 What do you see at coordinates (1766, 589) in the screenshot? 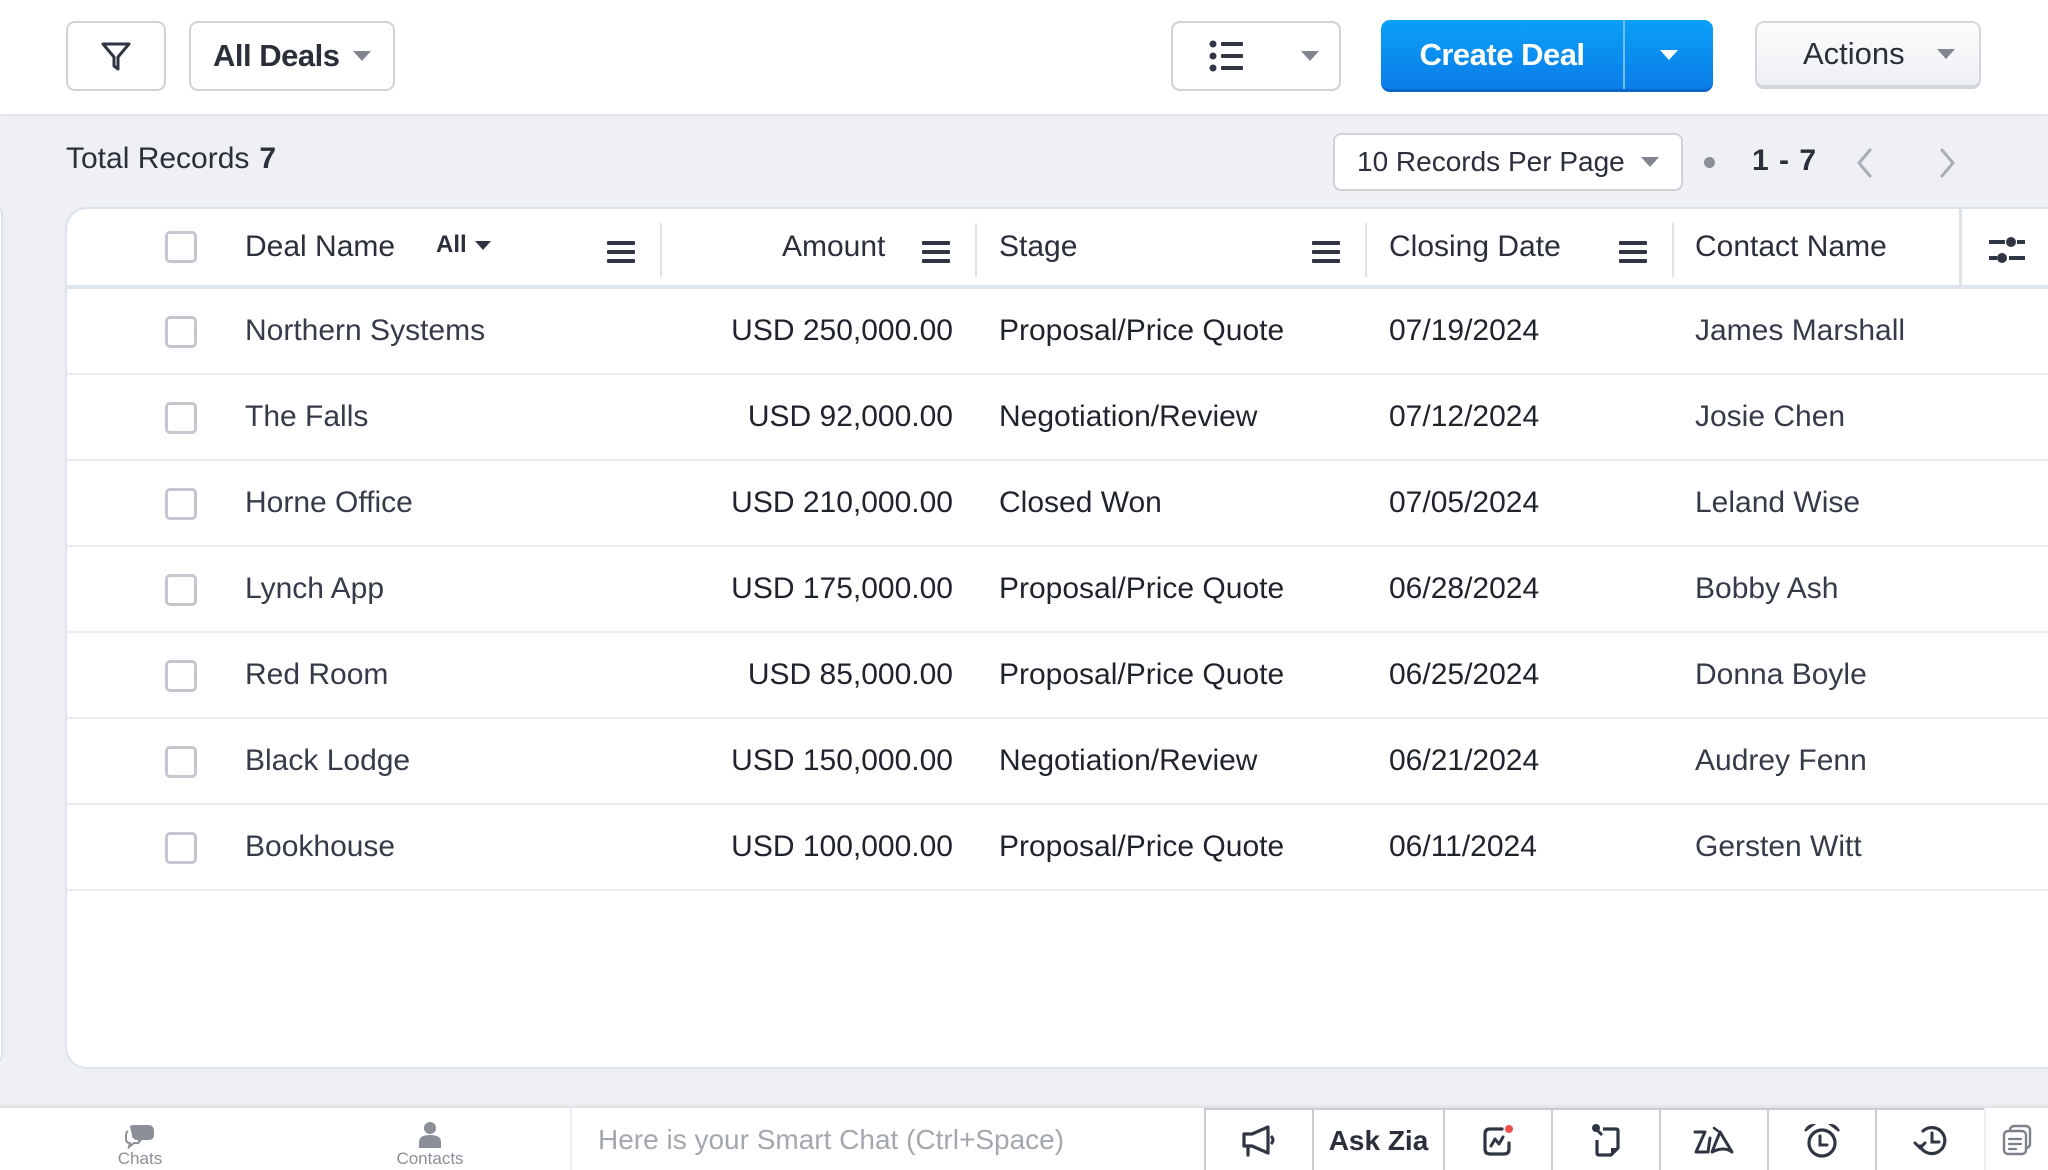
I see `contact-name-cell: Bobby Ash` at bounding box center [1766, 589].